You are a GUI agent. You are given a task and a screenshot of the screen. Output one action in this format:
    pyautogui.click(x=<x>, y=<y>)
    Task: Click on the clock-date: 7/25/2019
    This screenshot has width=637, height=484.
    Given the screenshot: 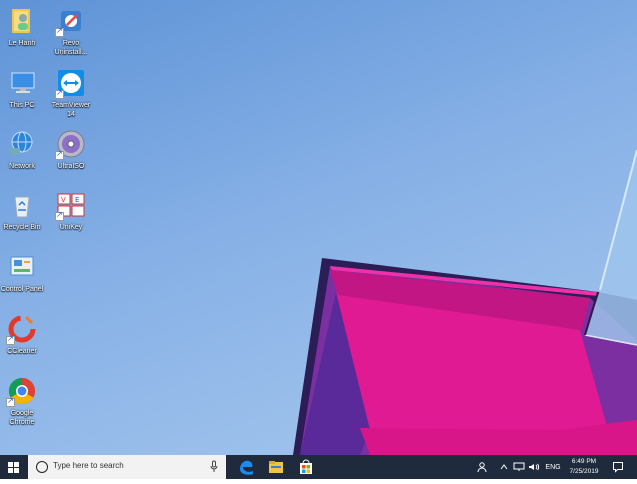 What is the action you would take?
    pyautogui.click(x=584, y=471)
    